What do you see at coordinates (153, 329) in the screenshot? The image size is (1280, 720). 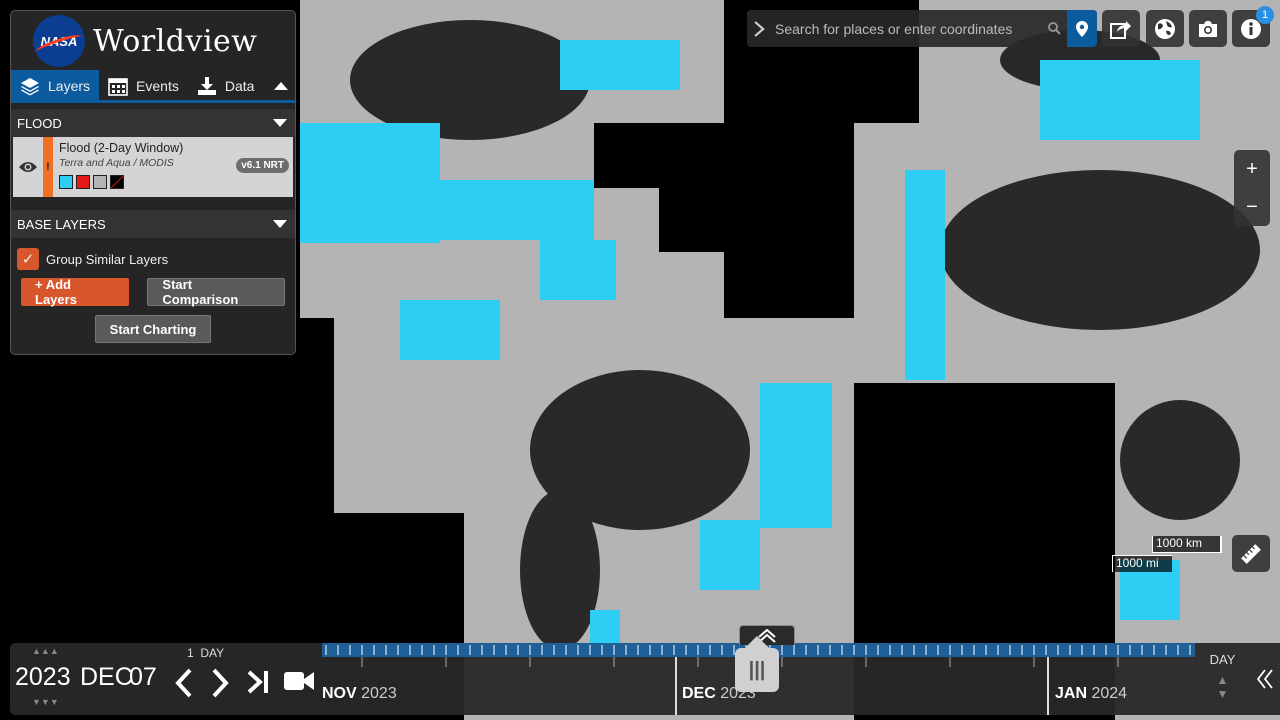 I see `start-charting-button: Start Charting` at bounding box center [153, 329].